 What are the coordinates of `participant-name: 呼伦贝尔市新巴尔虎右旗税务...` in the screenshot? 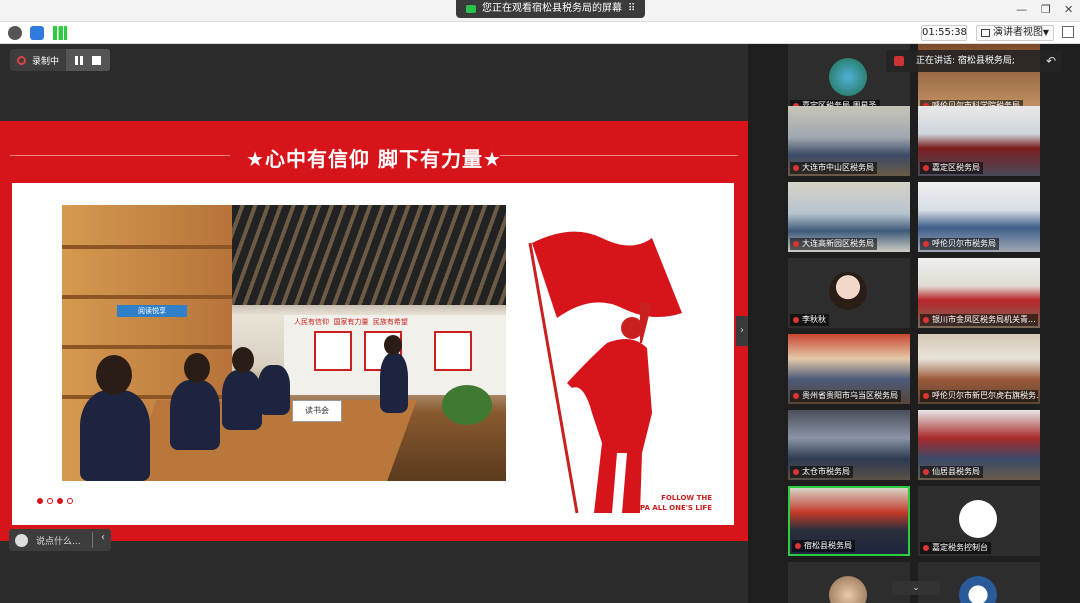 It's located at (979, 396).